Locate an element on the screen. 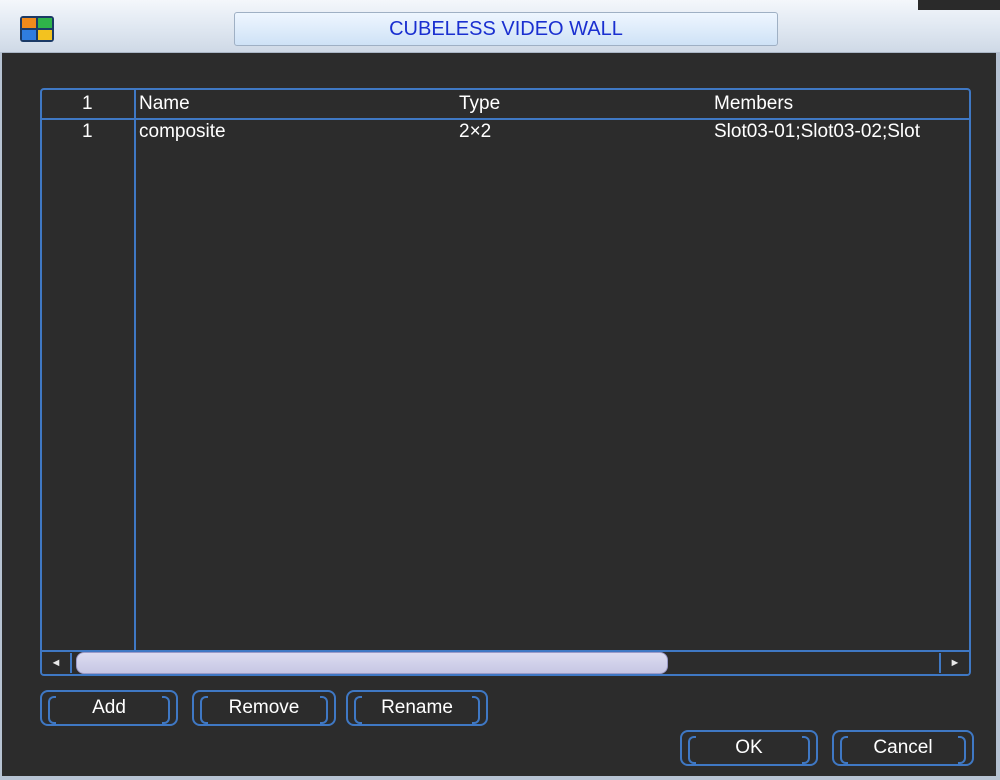 The height and width of the screenshot is (780, 1000). header-members: Members is located at coordinates (753, 104).